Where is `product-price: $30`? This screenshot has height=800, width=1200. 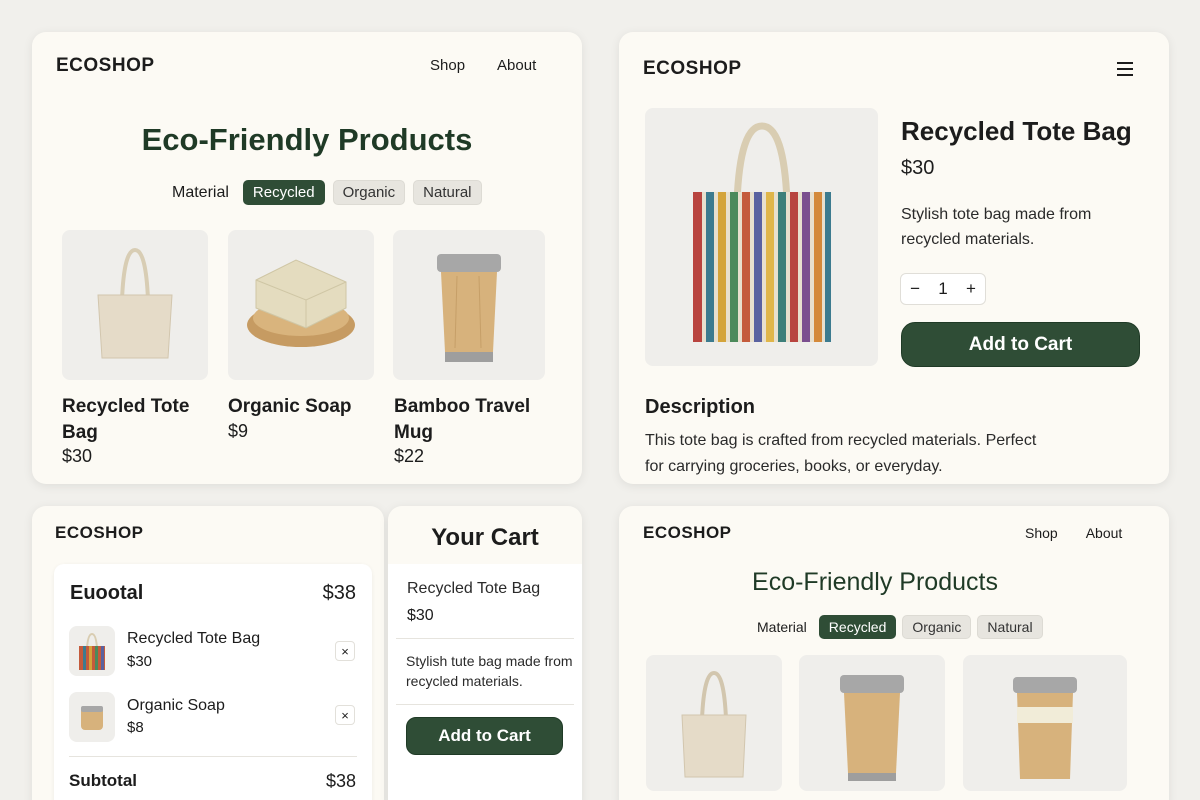
product-price: $30 is located at coordinates (918, 168).